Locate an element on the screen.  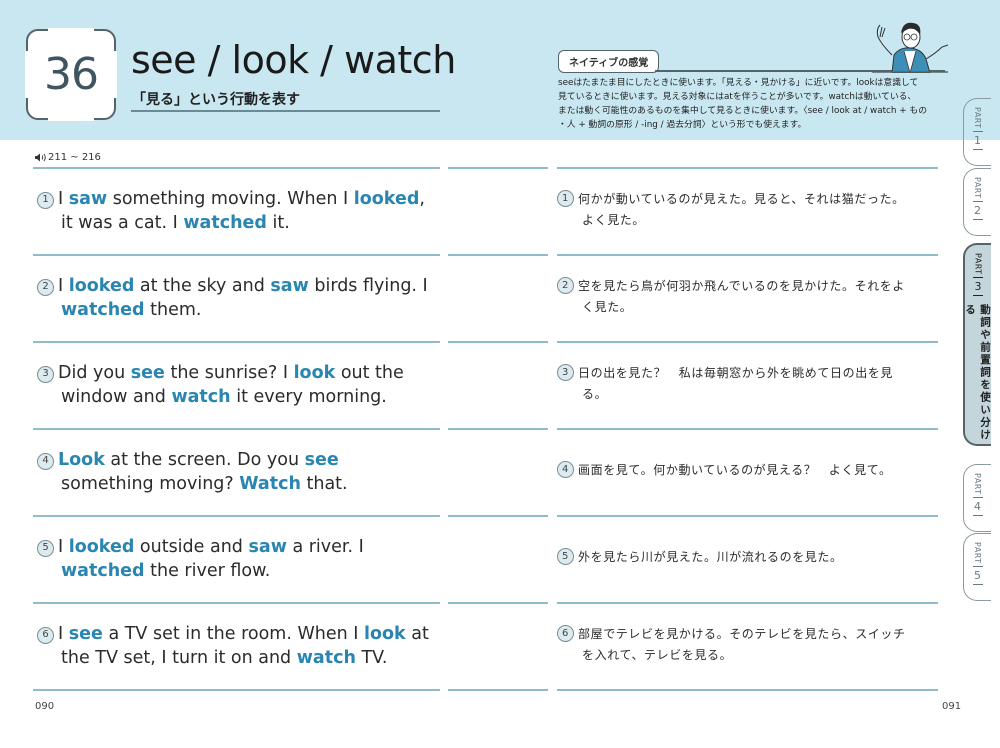
sentence-text: it was a cat. I is located at coordinates (122, 223).